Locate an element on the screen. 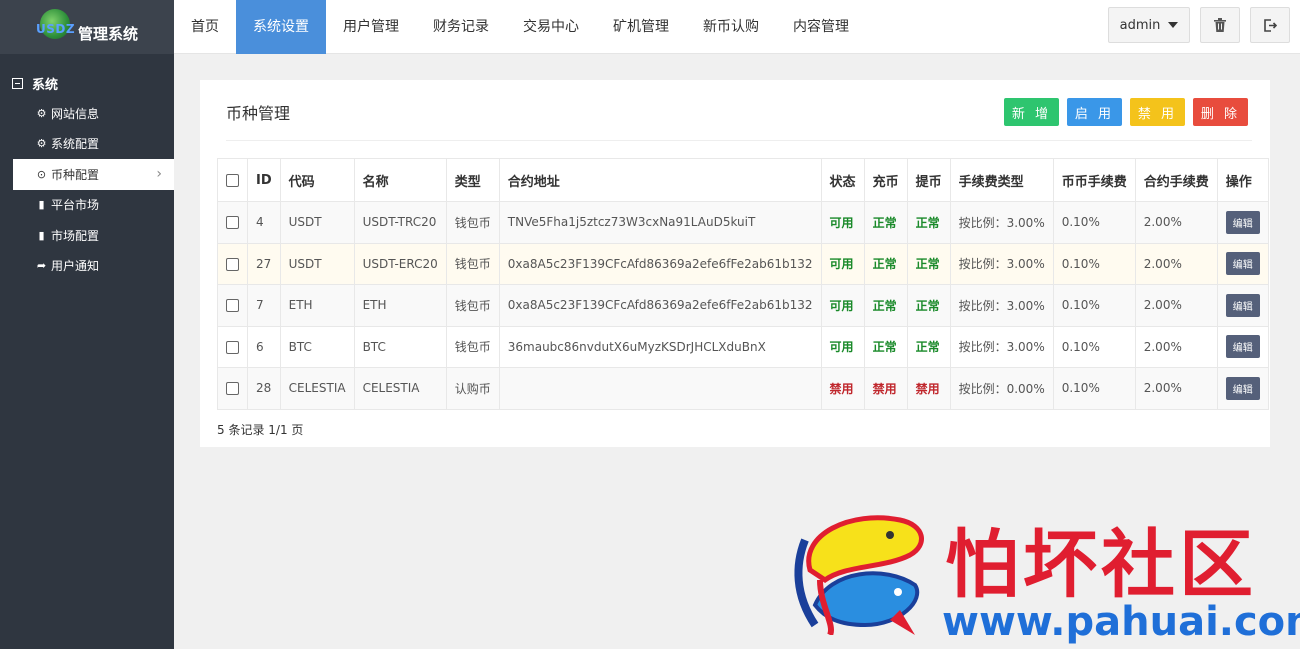 Image resolution: width=1300 pixels, height=649 pixels. col-deposit: 充币 is located at coordinates (885, 180).